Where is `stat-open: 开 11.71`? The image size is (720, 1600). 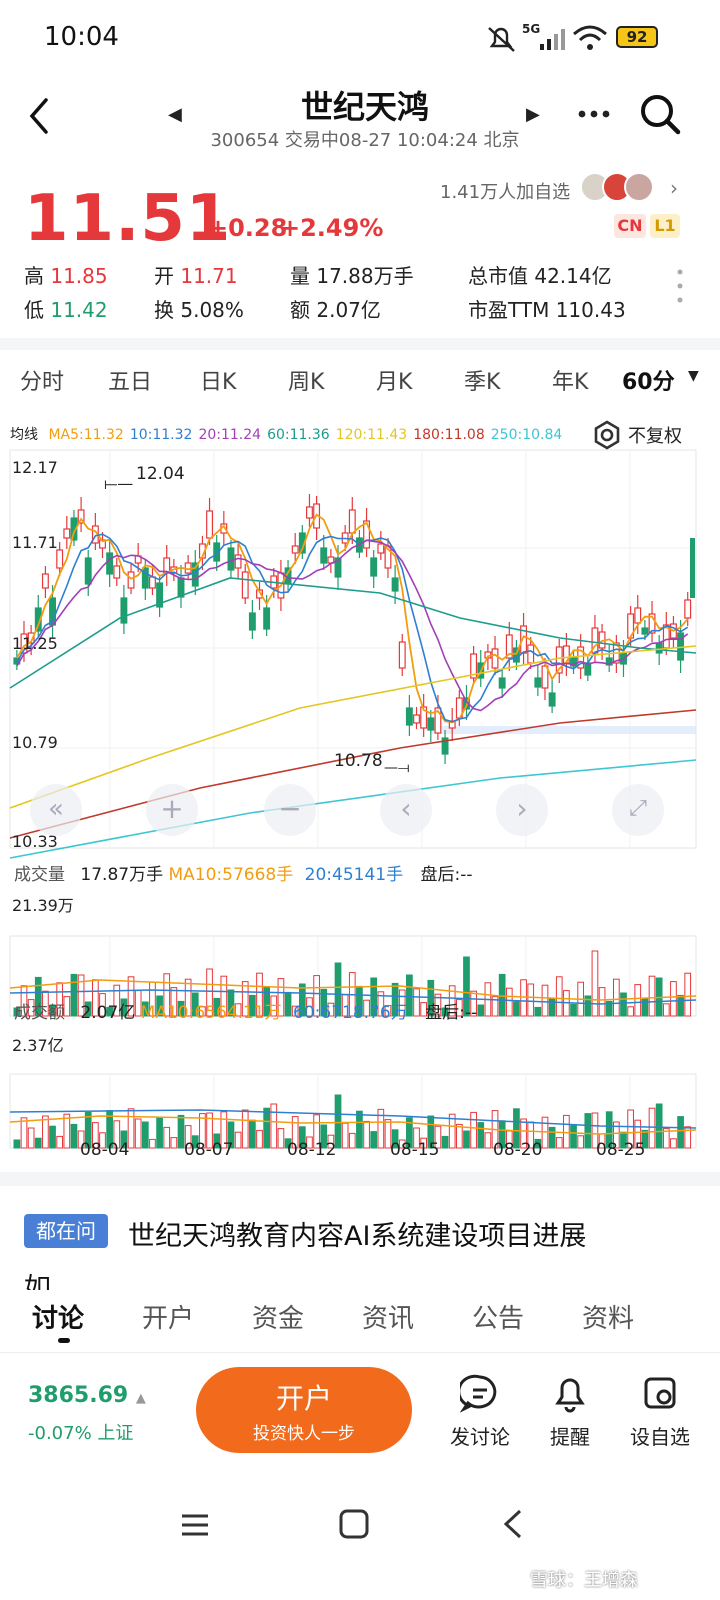
stat-open: 开 11.71 is located at coordinates (196, 274).